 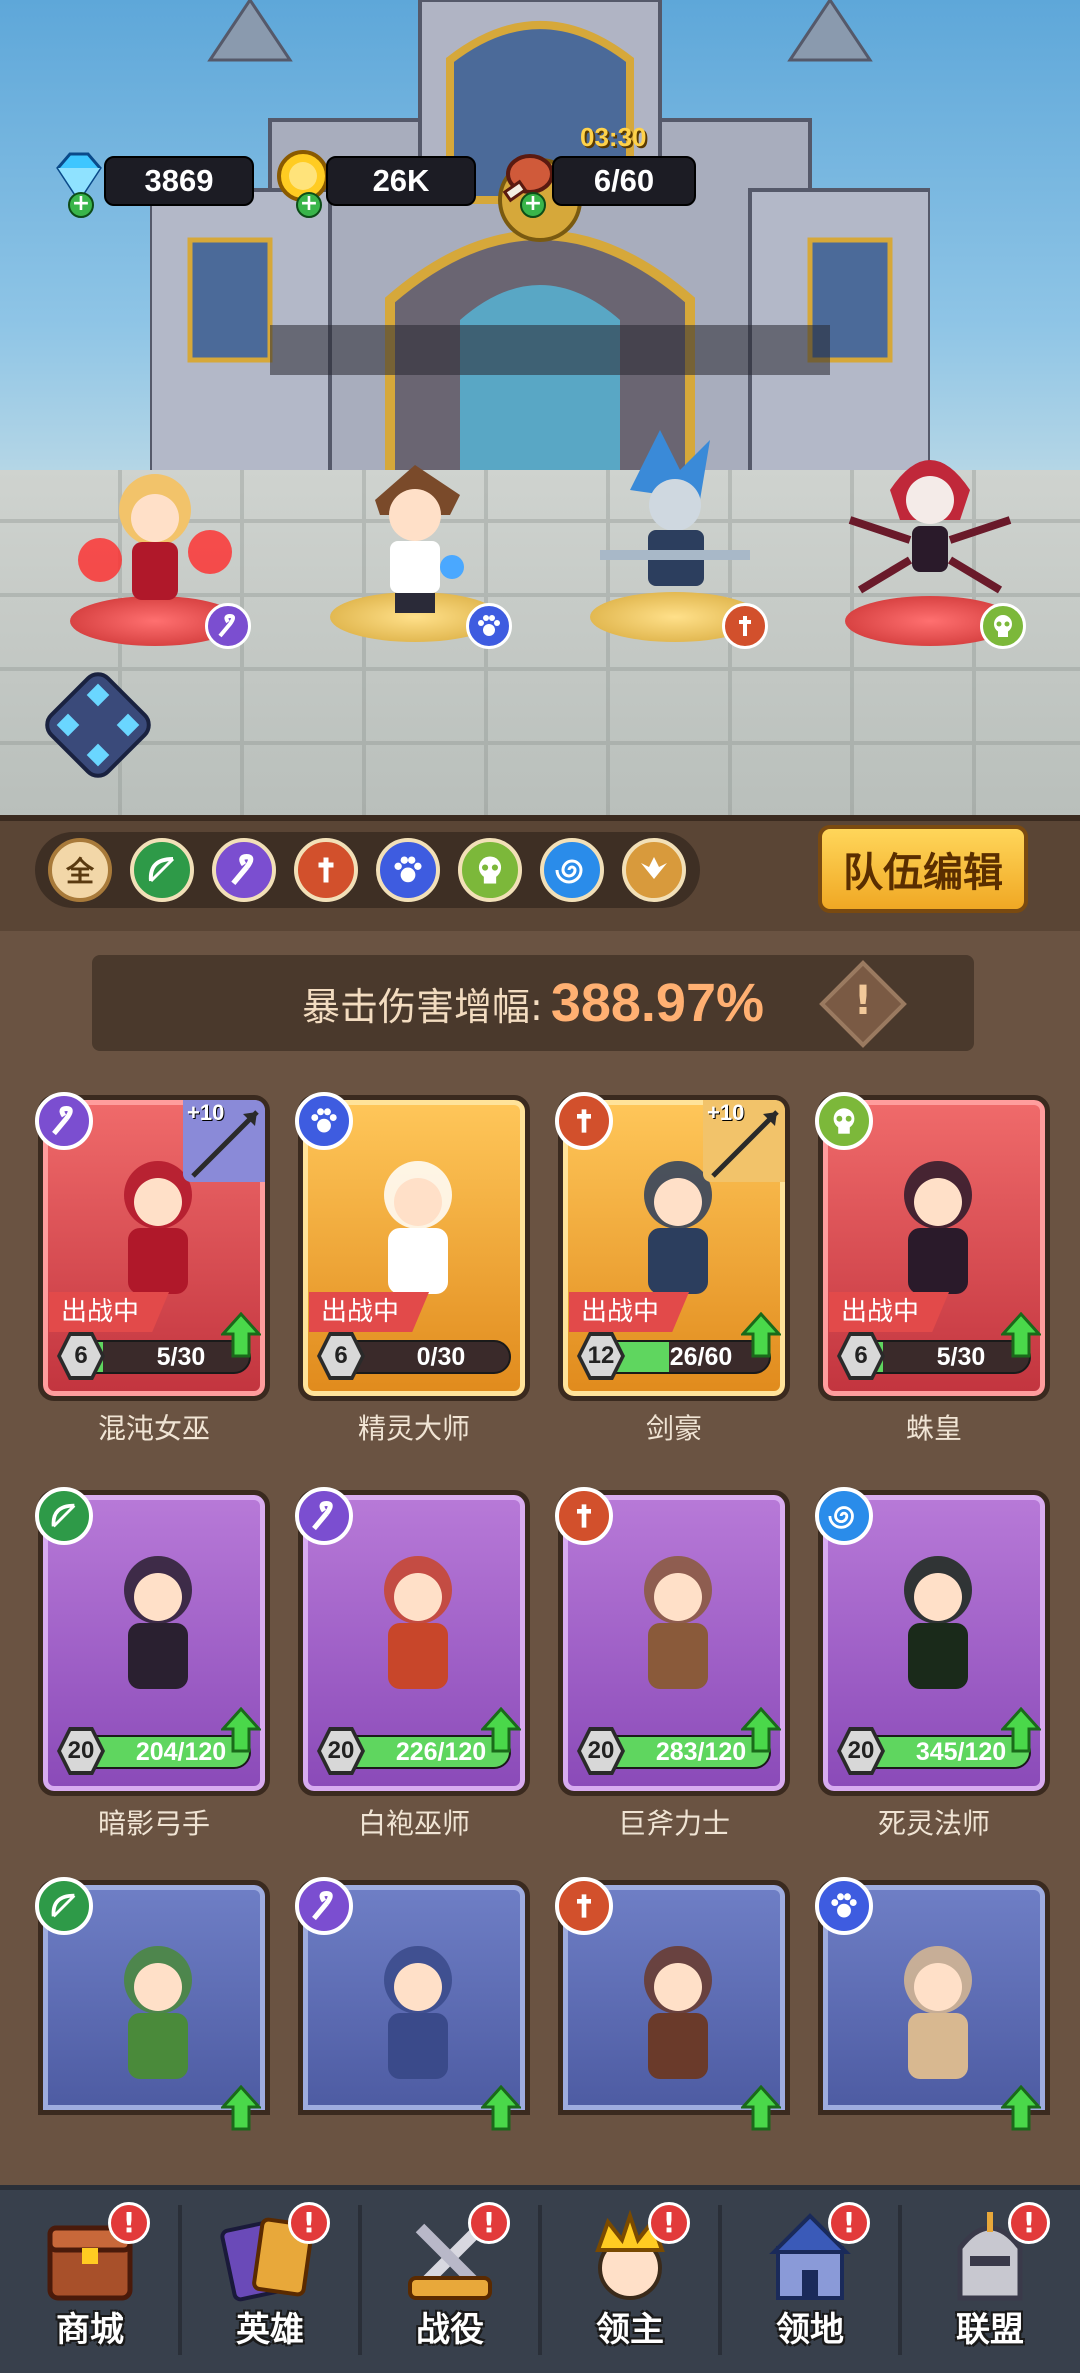 I want to click on nav-label: 联盟, so click(x=990, y=2330).